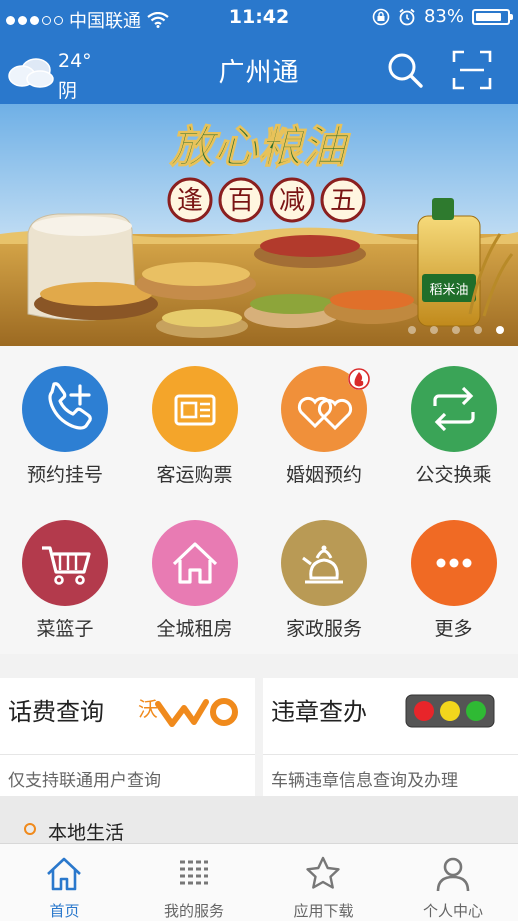 The image size is (518, 921). I want to click on cart-icon, so click(65, 563).